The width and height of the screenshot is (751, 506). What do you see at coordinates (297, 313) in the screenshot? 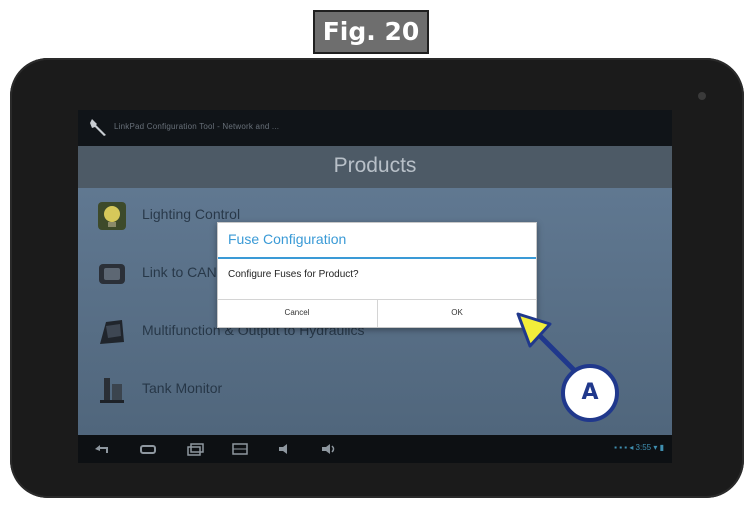
I see `cancel-button: Cancel` at bounding box center [297, 313].